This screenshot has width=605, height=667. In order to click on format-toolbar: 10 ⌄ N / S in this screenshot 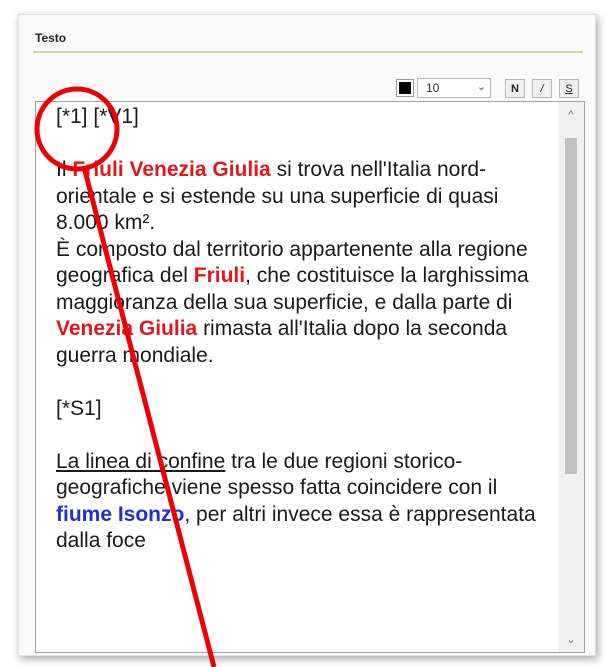, I will do `click(307, 89)`.